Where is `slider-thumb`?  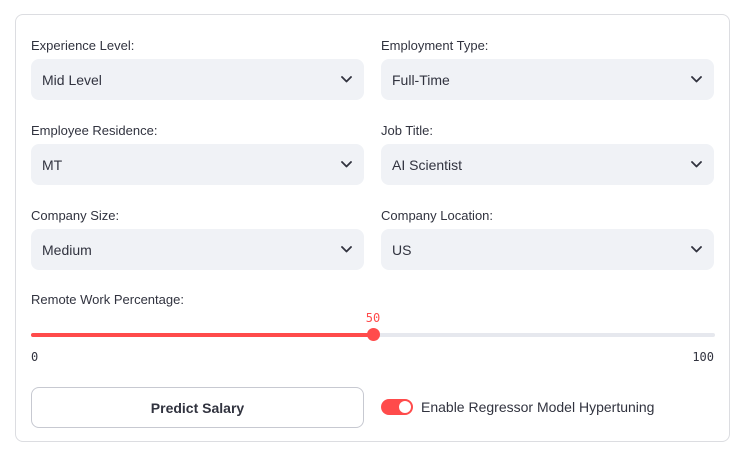
slider-thumb is located at coordinates (373, 334).